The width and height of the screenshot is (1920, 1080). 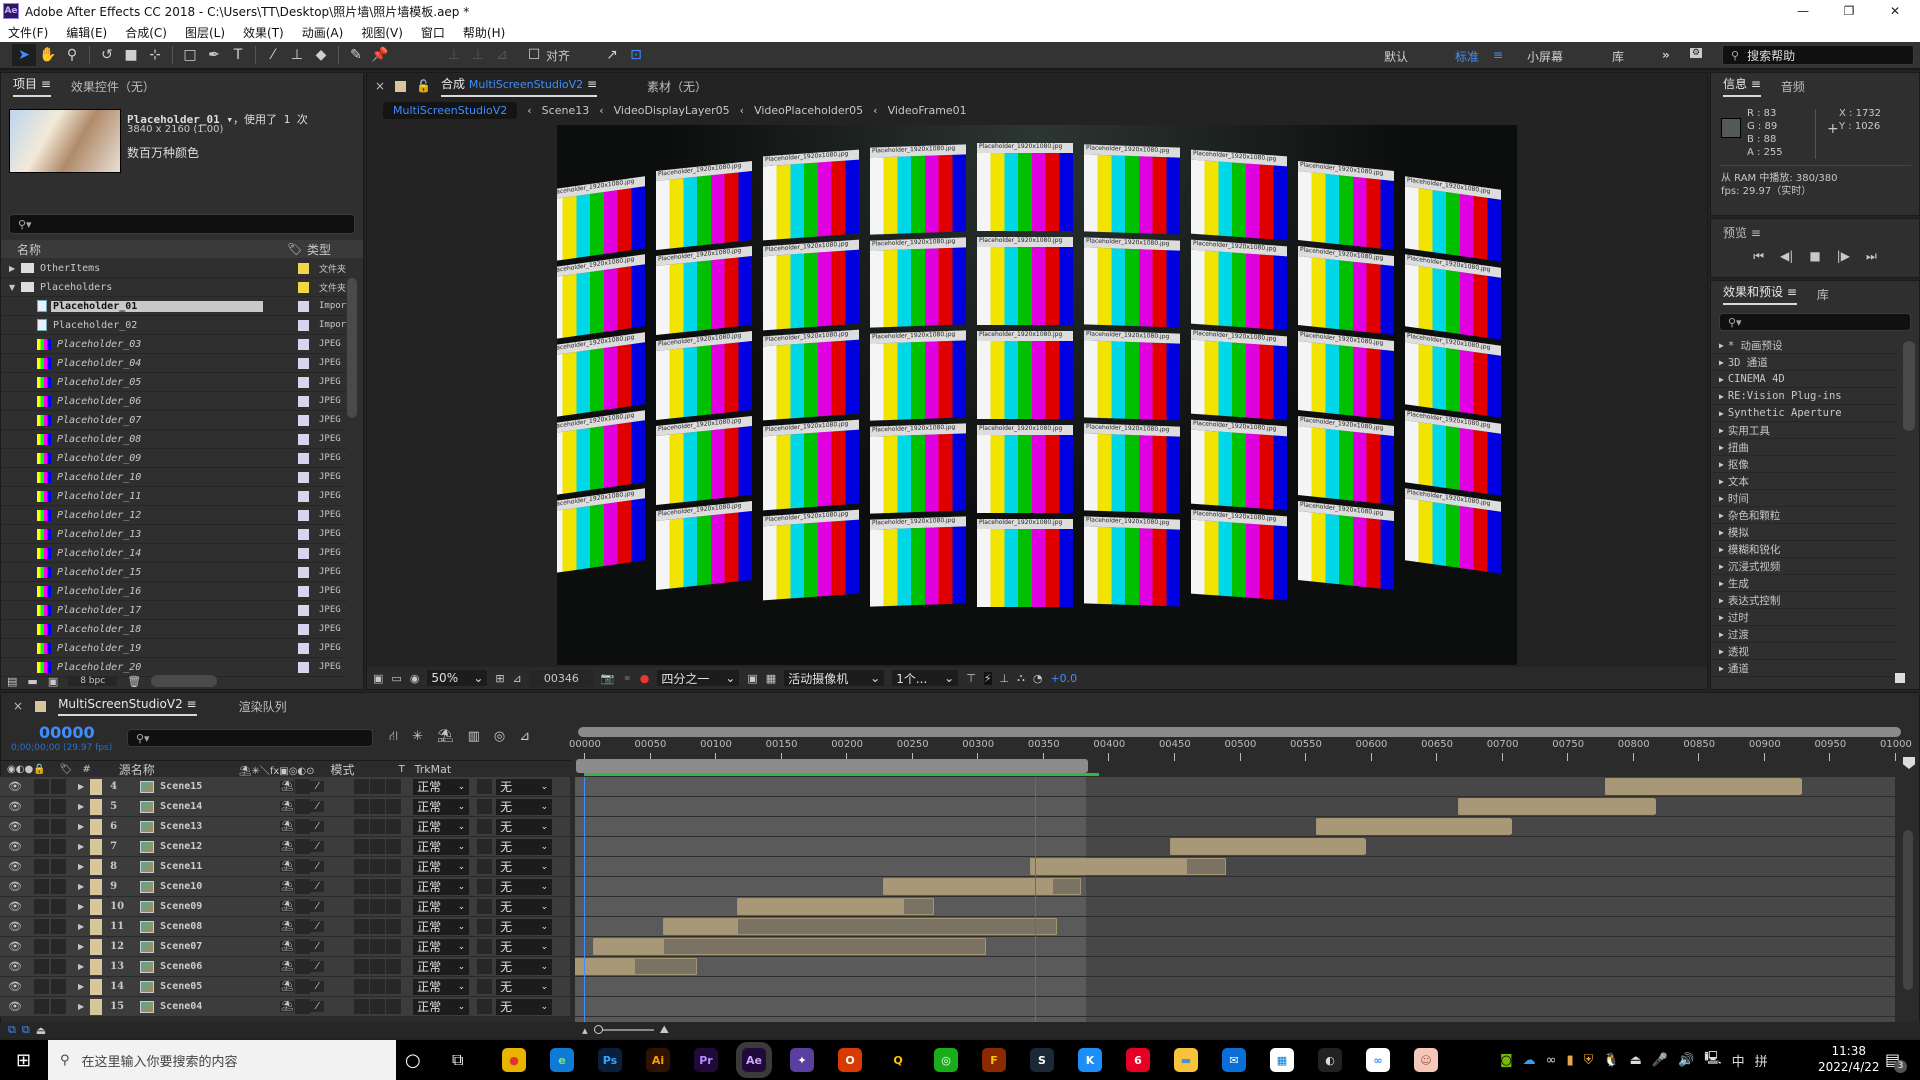 I want to click on layer-source-name: Scene09, so click(x=220, y=906).